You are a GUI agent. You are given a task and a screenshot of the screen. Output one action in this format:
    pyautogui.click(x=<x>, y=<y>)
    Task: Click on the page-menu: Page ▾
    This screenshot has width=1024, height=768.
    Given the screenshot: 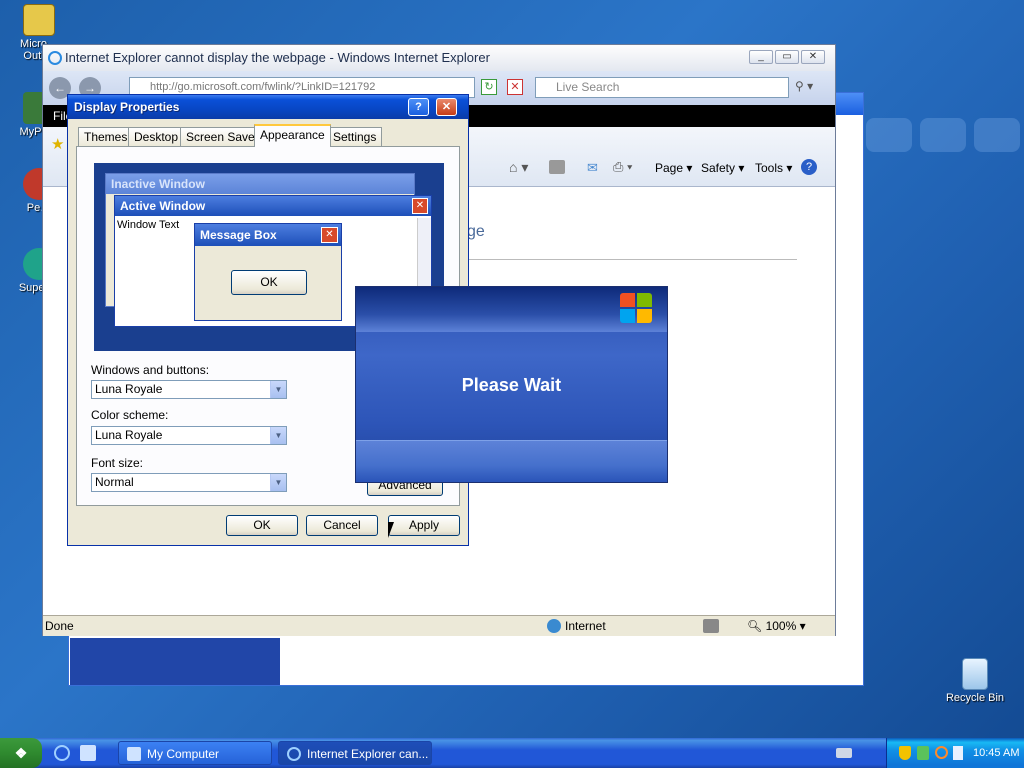 What is the action you would take?
    pyautogui.click(x=673, y=168)
    